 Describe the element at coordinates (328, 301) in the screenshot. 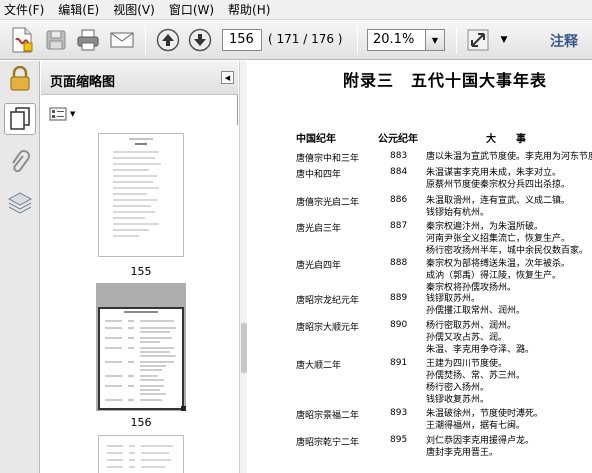

I see `era-cell: 唐昭宗龙纪元年` at that location.